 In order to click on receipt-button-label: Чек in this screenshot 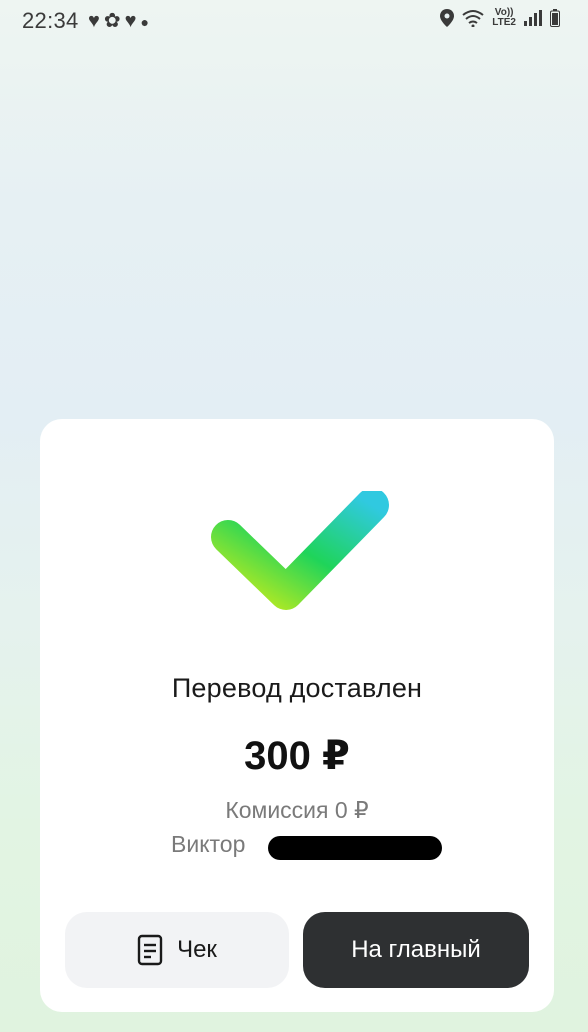, I will do `click(197, 949)`.